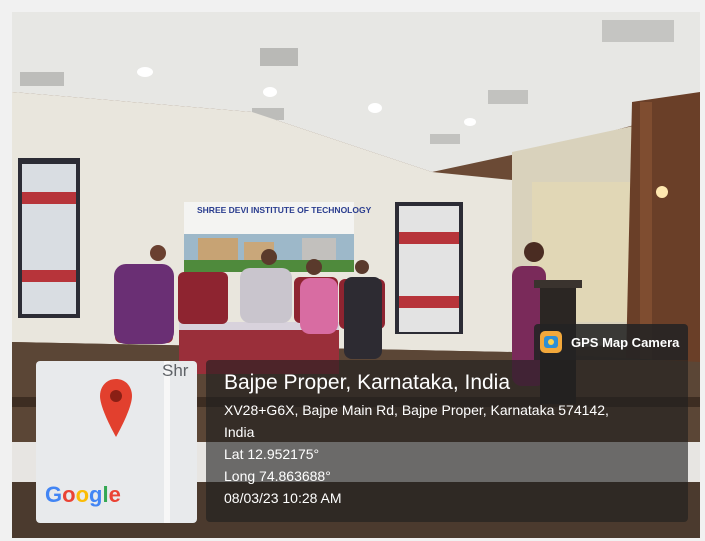 The height and width of the screenshot is (541, 705). I want to click on app-name: GPS Map Camera, so click(625, 342).